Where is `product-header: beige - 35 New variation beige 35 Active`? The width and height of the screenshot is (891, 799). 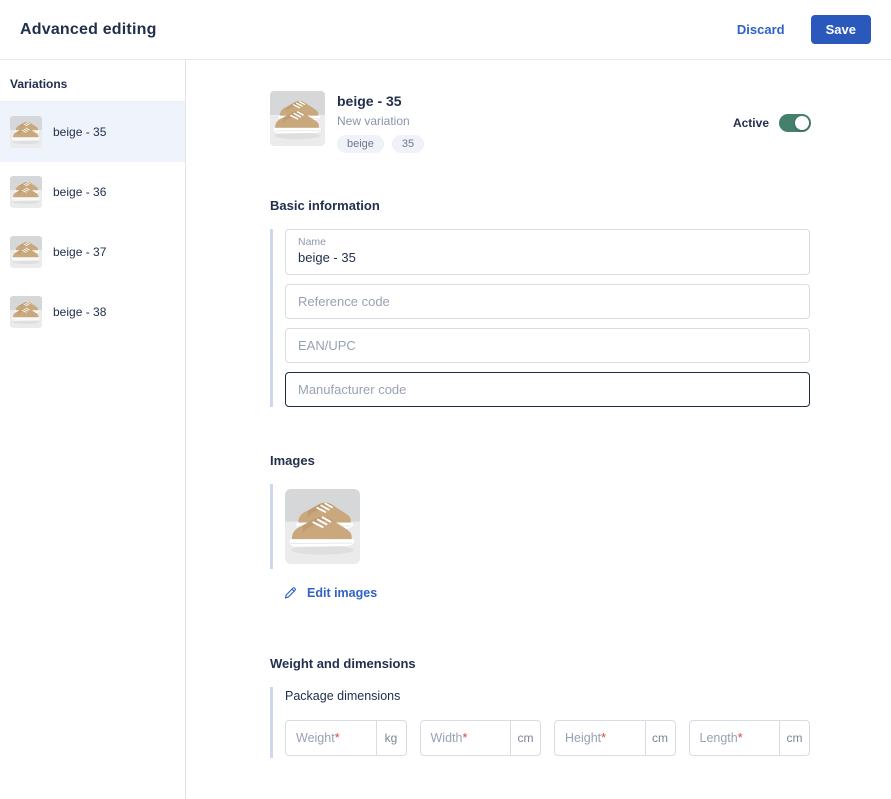
product-header: beige - 35 New variation beige 35 Active is located at coordinates (540, 122).